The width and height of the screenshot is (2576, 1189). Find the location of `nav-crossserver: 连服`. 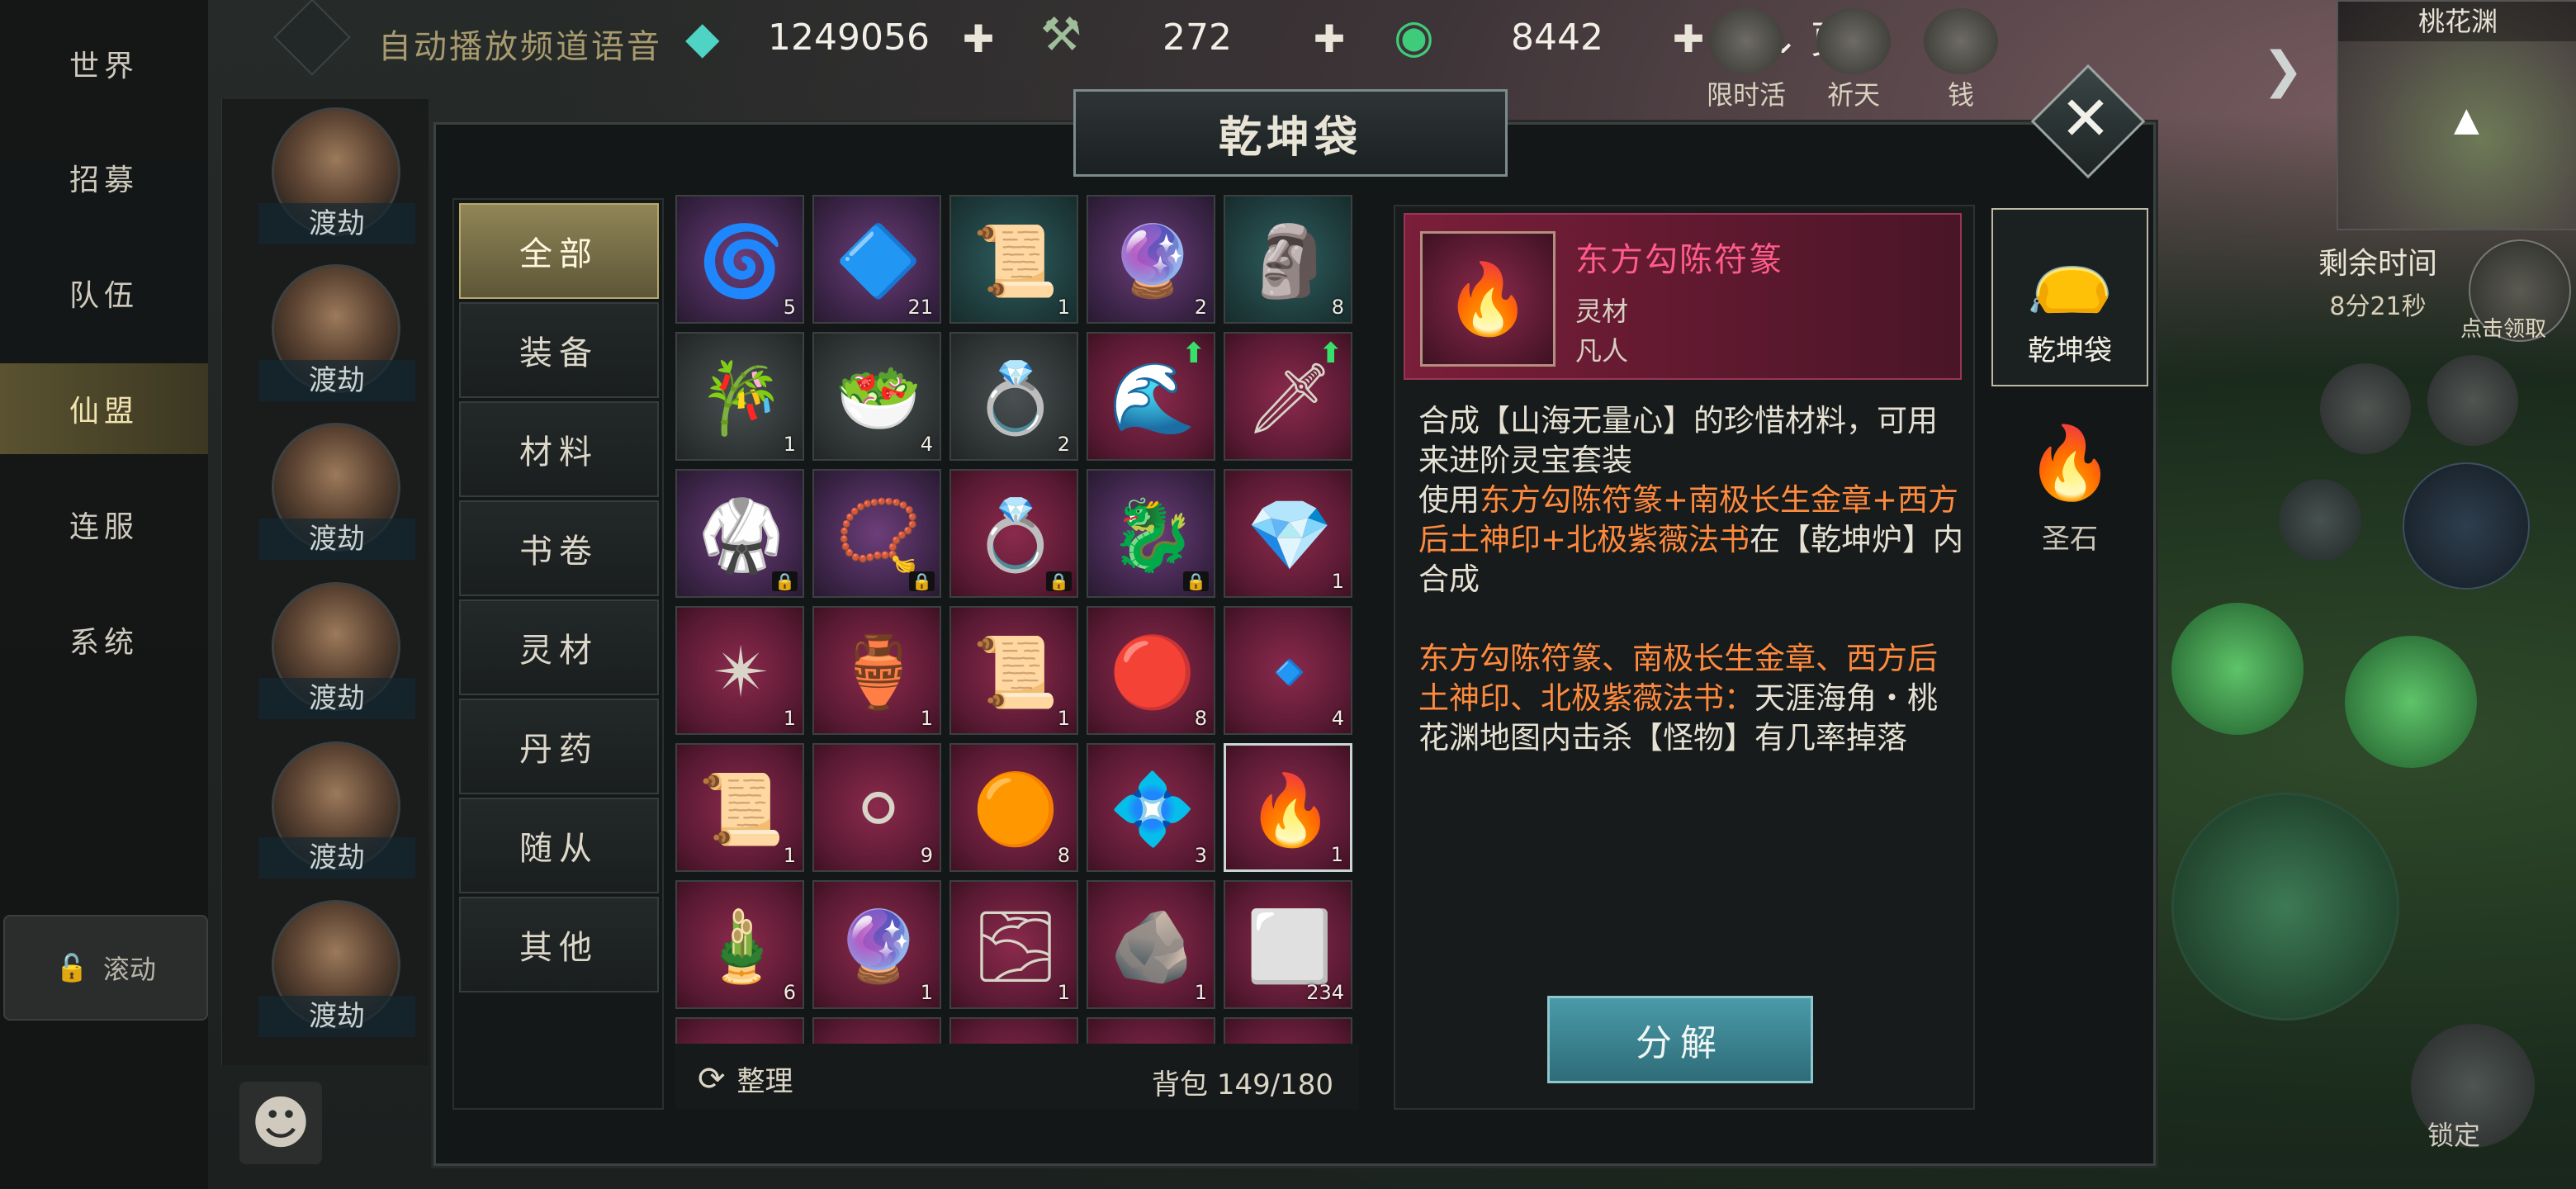

nav-crossserver: 连服 is located at coordinates (104, 524).